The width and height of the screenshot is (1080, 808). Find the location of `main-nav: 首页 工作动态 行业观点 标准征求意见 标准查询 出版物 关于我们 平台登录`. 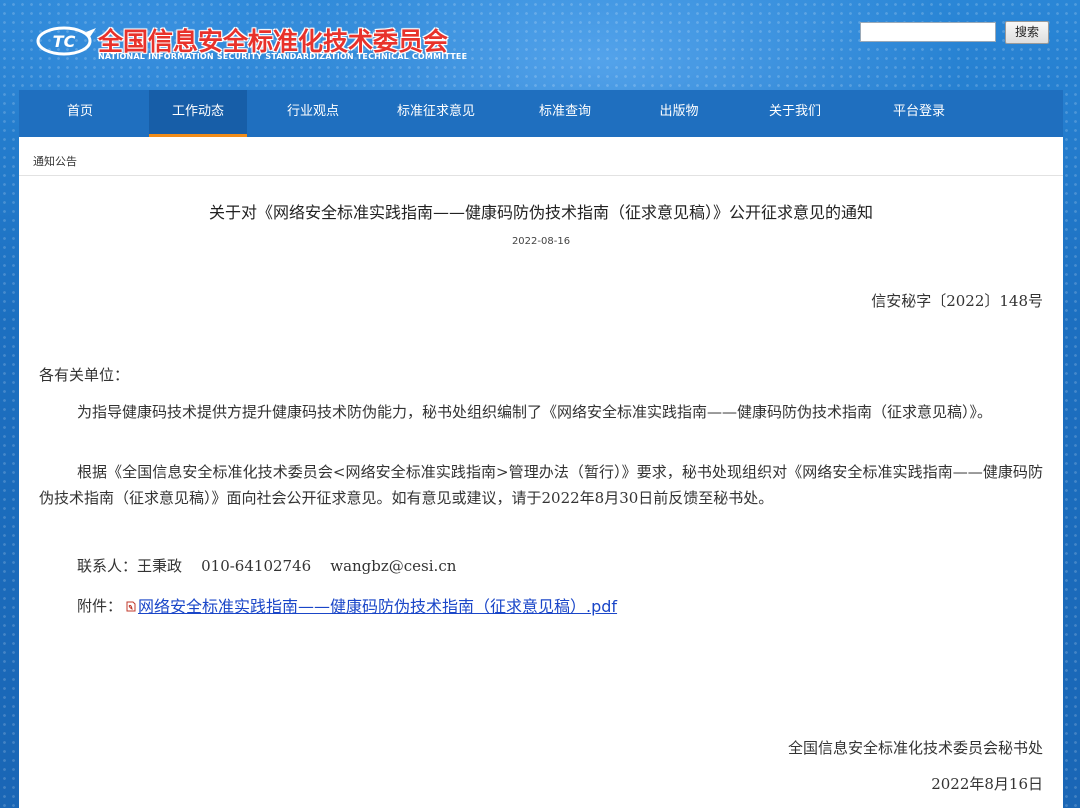

main-nav: 首页 工作动态 行业观点 标准征求意见 标准查询 出版物 关于我们 平台登录 is located at coordinates (541, 113).